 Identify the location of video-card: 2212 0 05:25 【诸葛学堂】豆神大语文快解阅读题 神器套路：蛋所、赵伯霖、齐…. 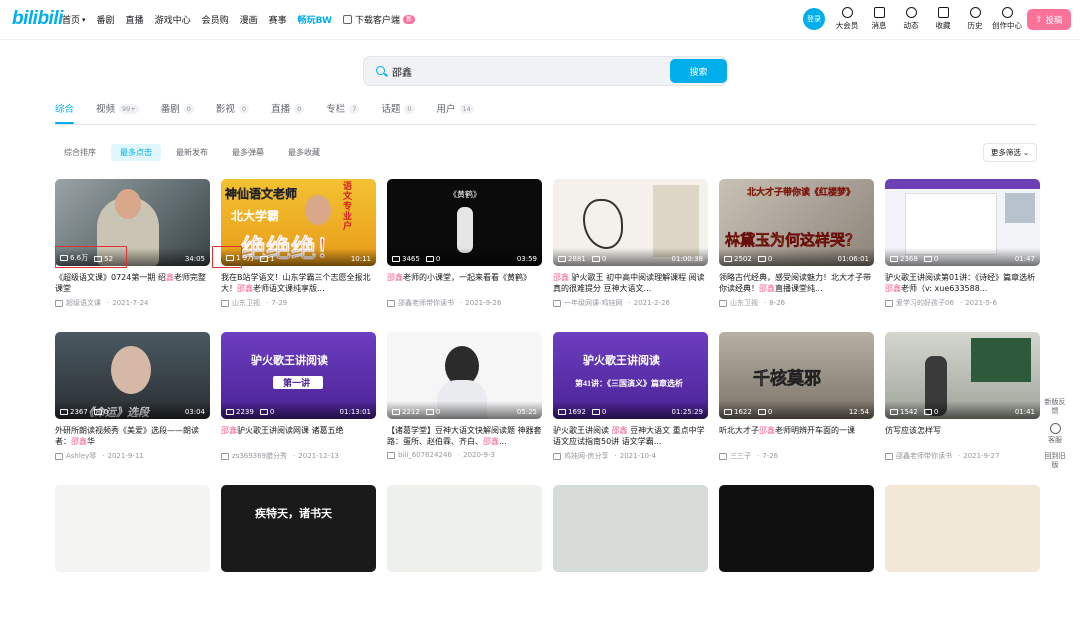
(464, 399).